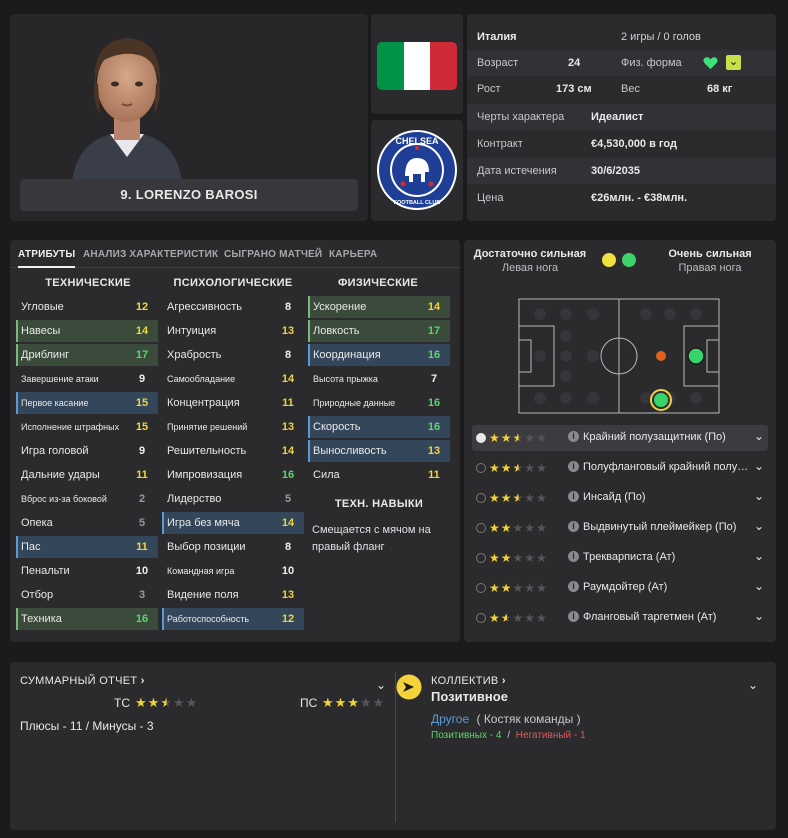 The height and width of the screenshot is (838, 788). What do you see at coordinates (87, 403) in the screenshot?
I see `attribute-row: Первое касание 15` at bounding box center [87, 403].